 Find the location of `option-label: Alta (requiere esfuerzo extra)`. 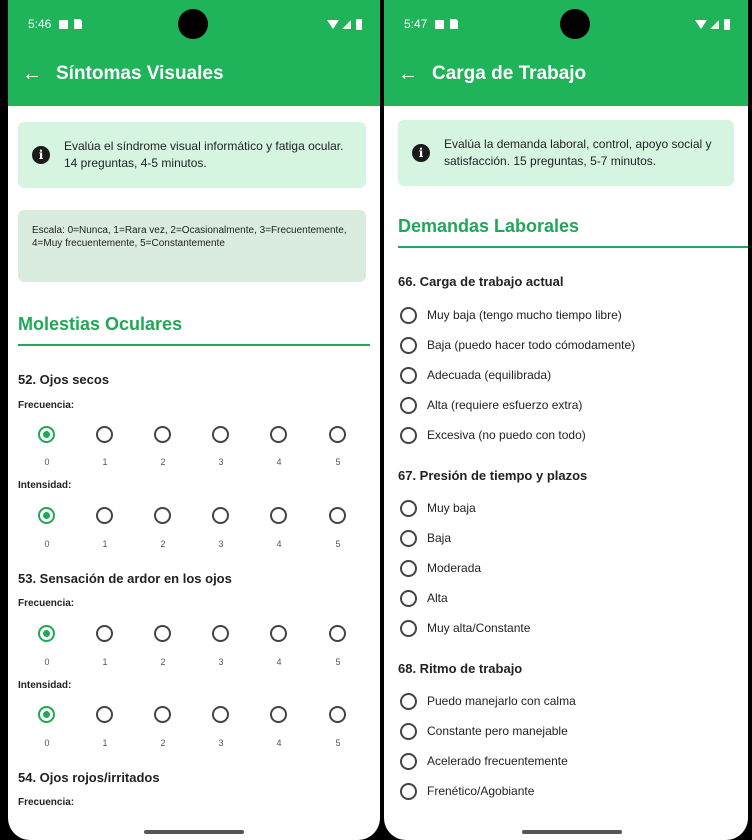

option-label: Alta (requiere esfuerzo extra) is located at coordinates (505, 405).